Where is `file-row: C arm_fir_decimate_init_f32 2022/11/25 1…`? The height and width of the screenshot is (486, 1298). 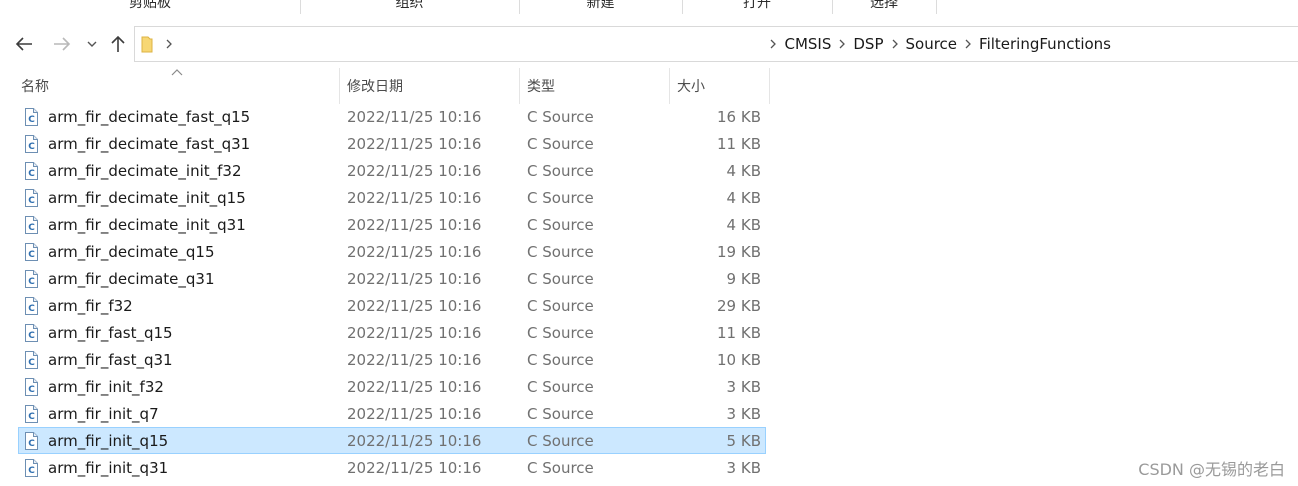 file-row: C arm_fir_decimate_init_f32 2022/11/25 1… is located at coordinates (392, 170).